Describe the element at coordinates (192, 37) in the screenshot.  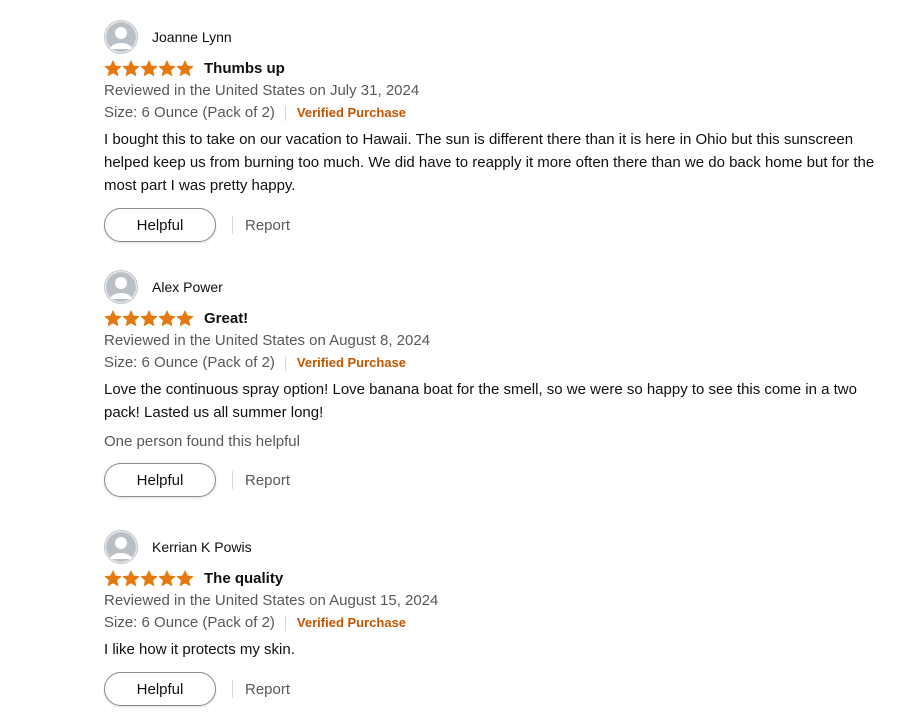
I see `reviewer-name: Joanne Lynn` at that location.